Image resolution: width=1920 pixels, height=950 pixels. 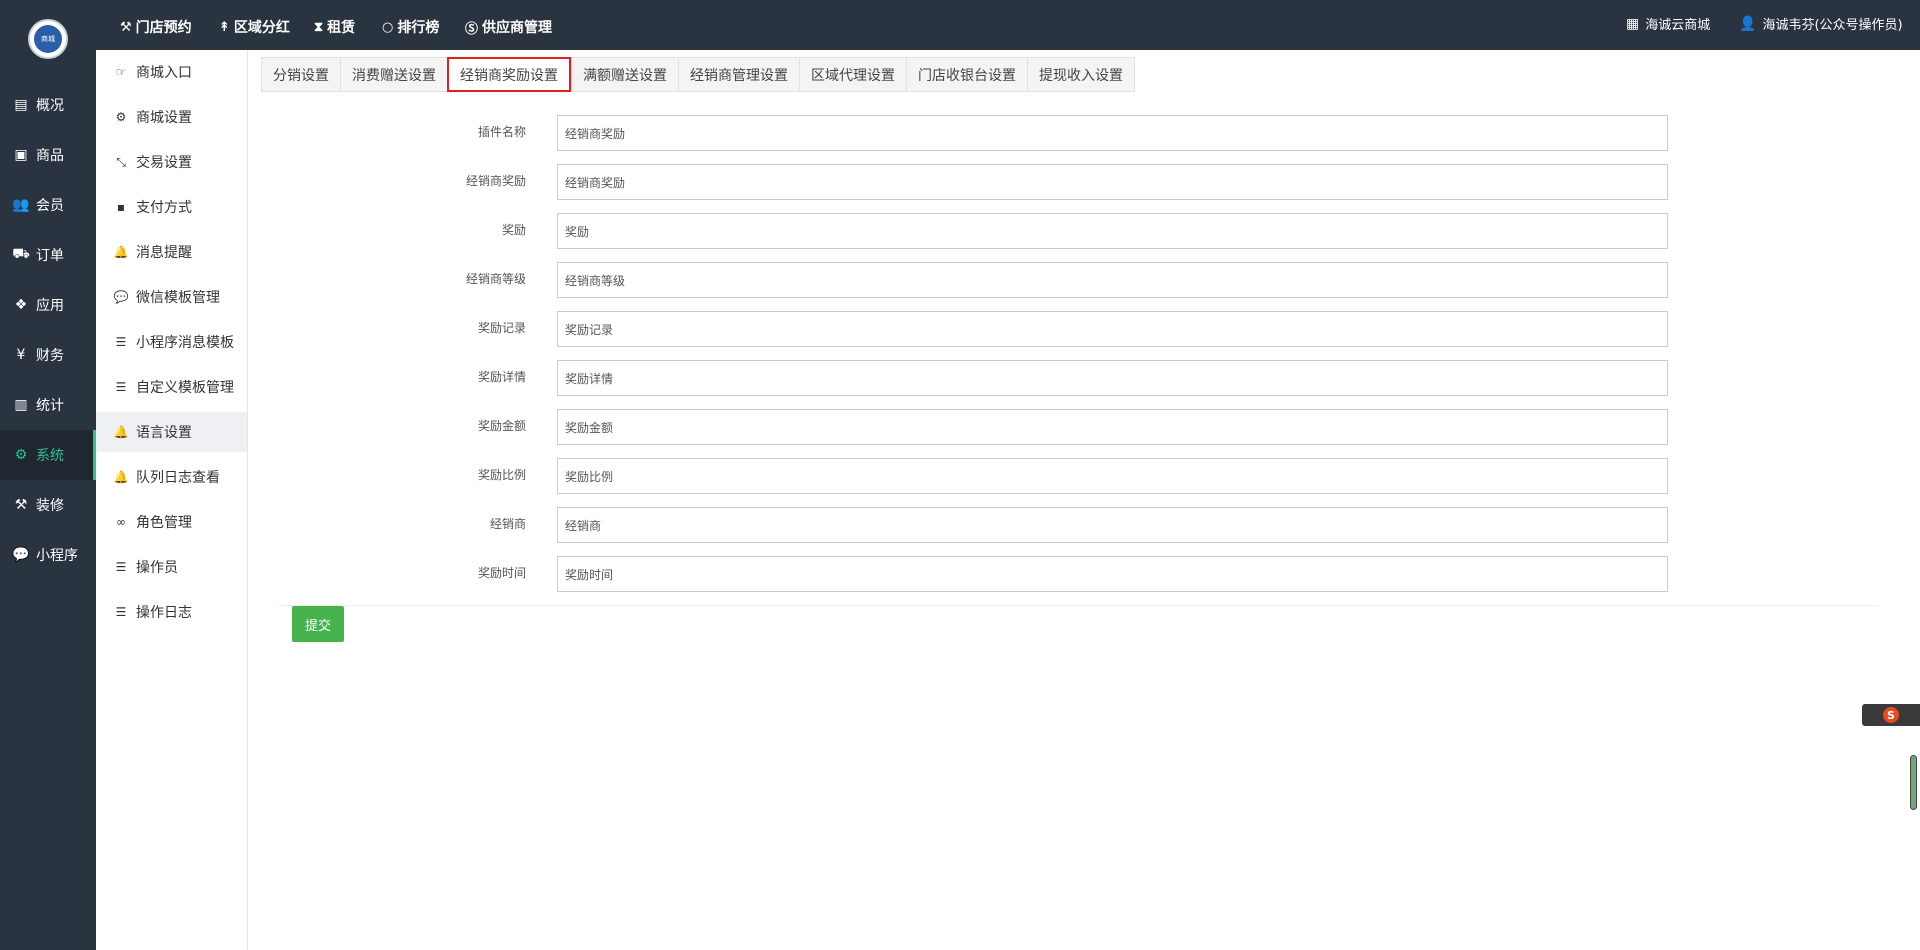 What do you see at coordinates (1078, 605) in the screenshot?
I see `form-divider` at bounding box center [1078, 605].